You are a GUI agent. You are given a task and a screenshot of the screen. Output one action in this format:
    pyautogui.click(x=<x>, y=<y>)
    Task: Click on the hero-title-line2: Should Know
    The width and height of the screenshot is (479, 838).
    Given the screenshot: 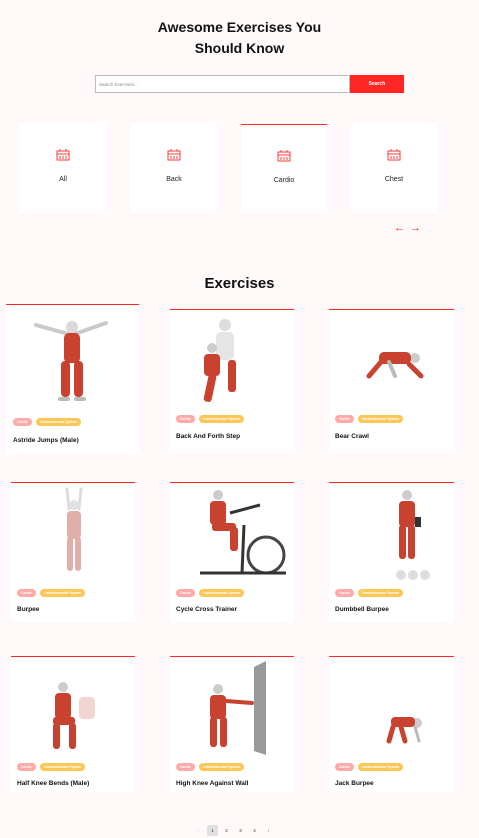 What is the action you would take?
    pyautogui.click(x=239, y=48)
    